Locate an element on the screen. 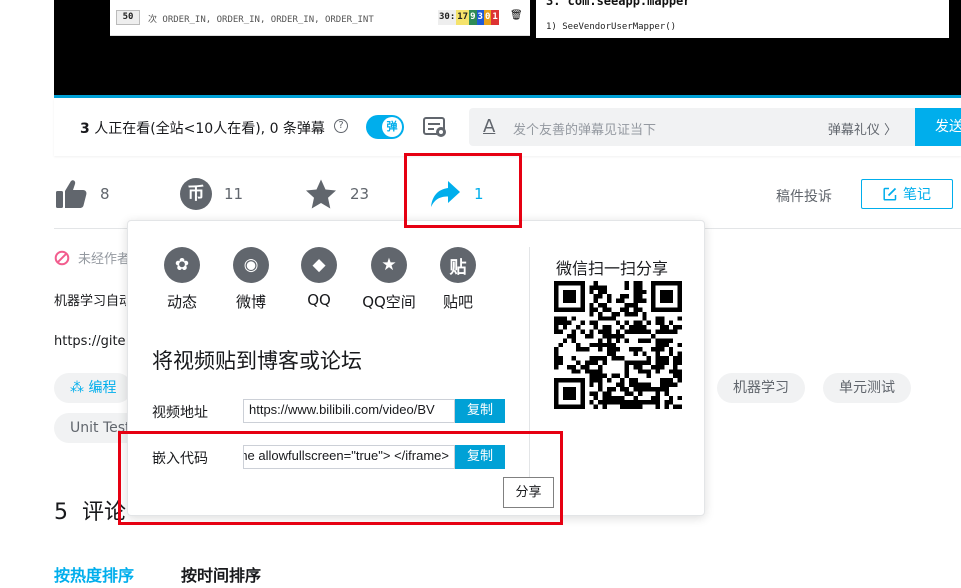 This screenshot has width=961, height=588. video-description: 机器学习自动化测试 is located at coordinates (90, 301).